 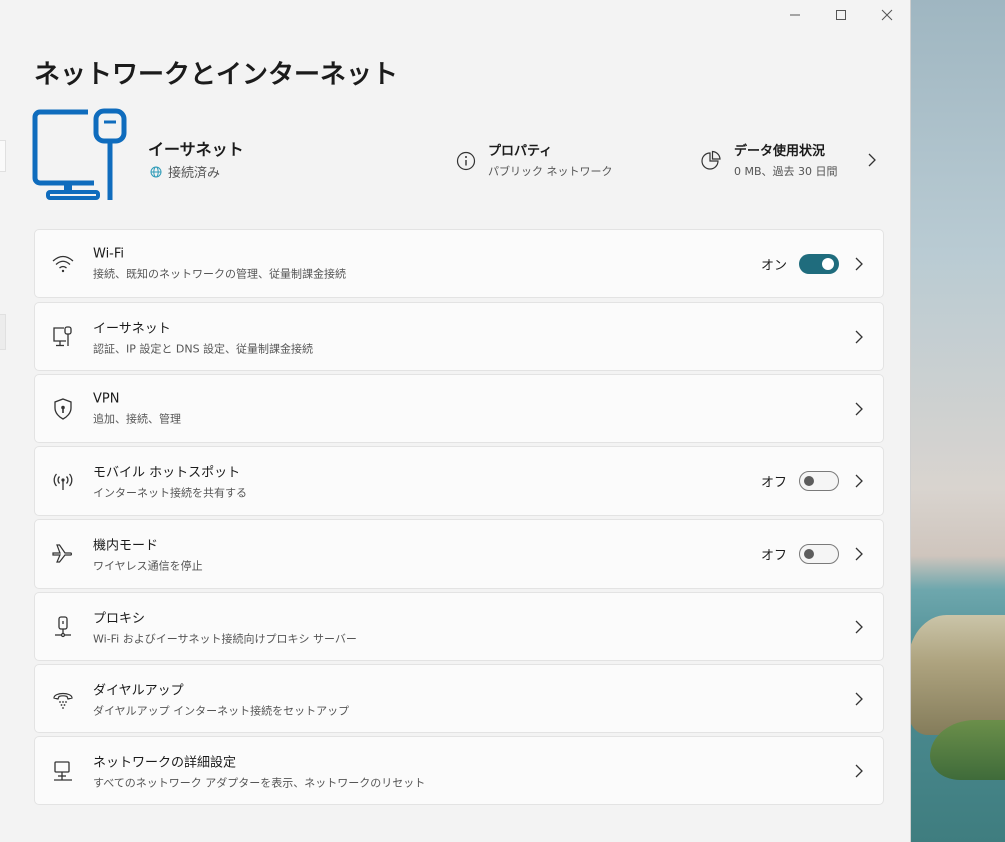 I want to click on maximize-button, so click(x=841, y=15).